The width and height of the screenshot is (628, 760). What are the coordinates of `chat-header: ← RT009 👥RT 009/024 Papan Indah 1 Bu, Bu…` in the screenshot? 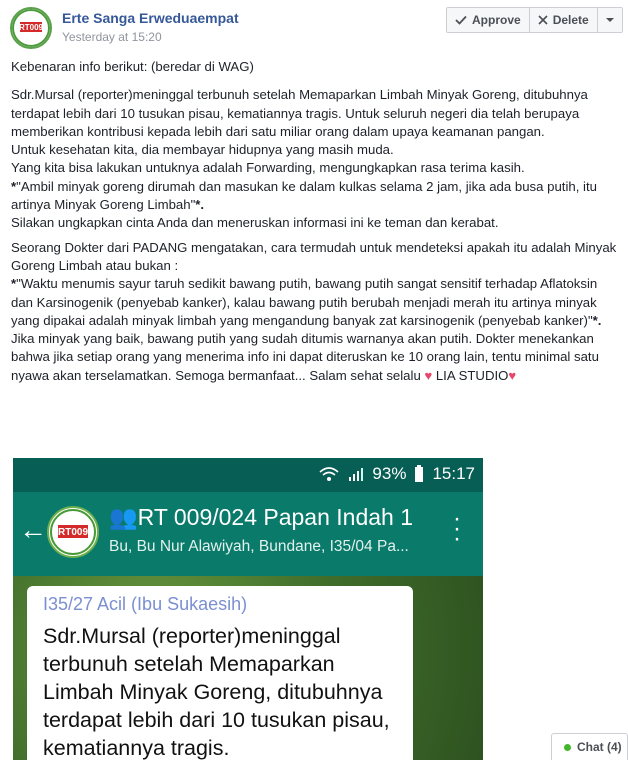 It's located at (248, 534).